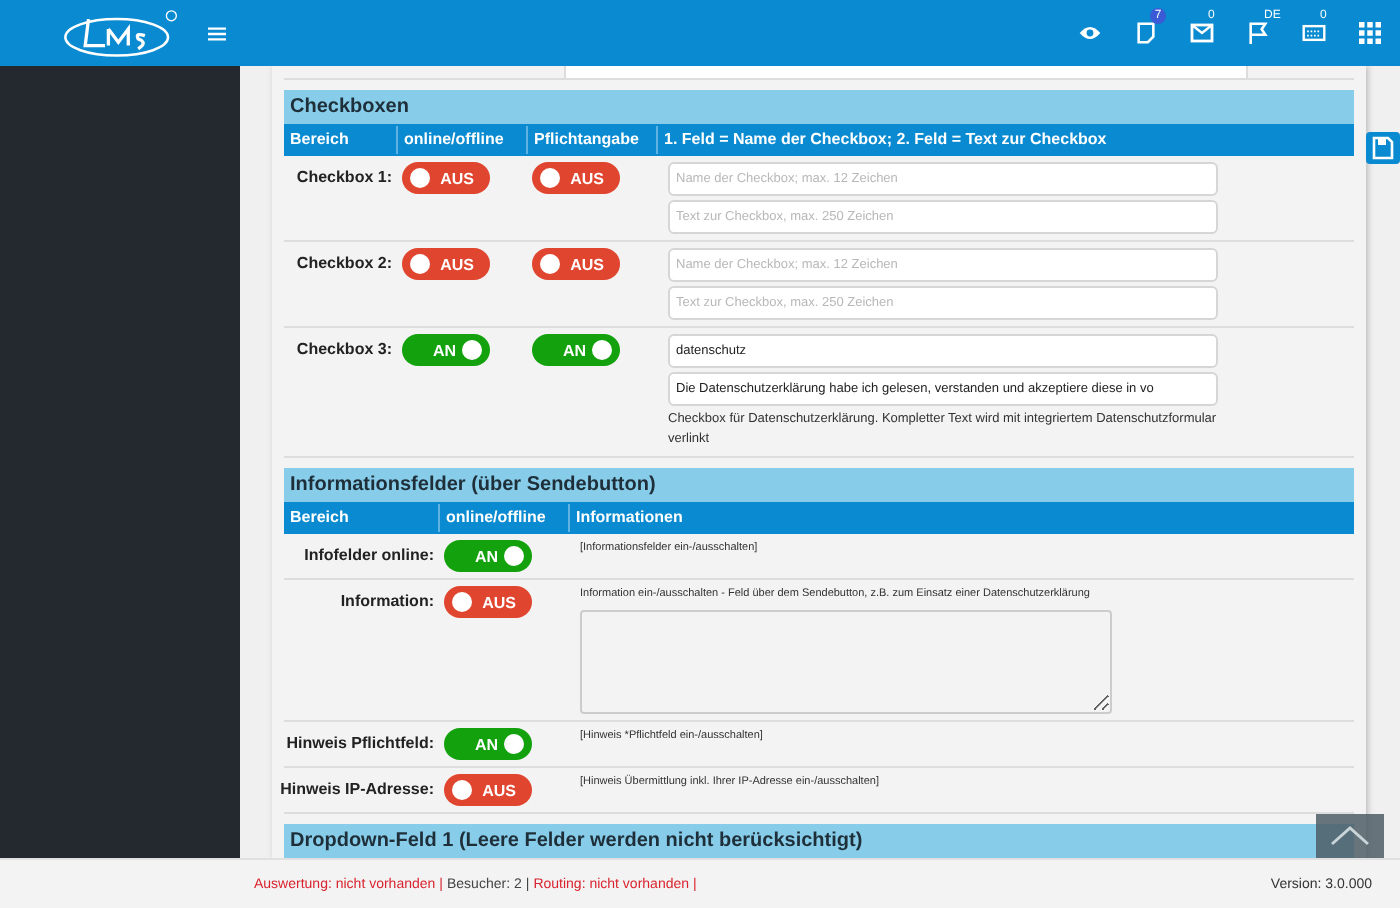  I want to click on column-header: Informationen, so click(961, 518).